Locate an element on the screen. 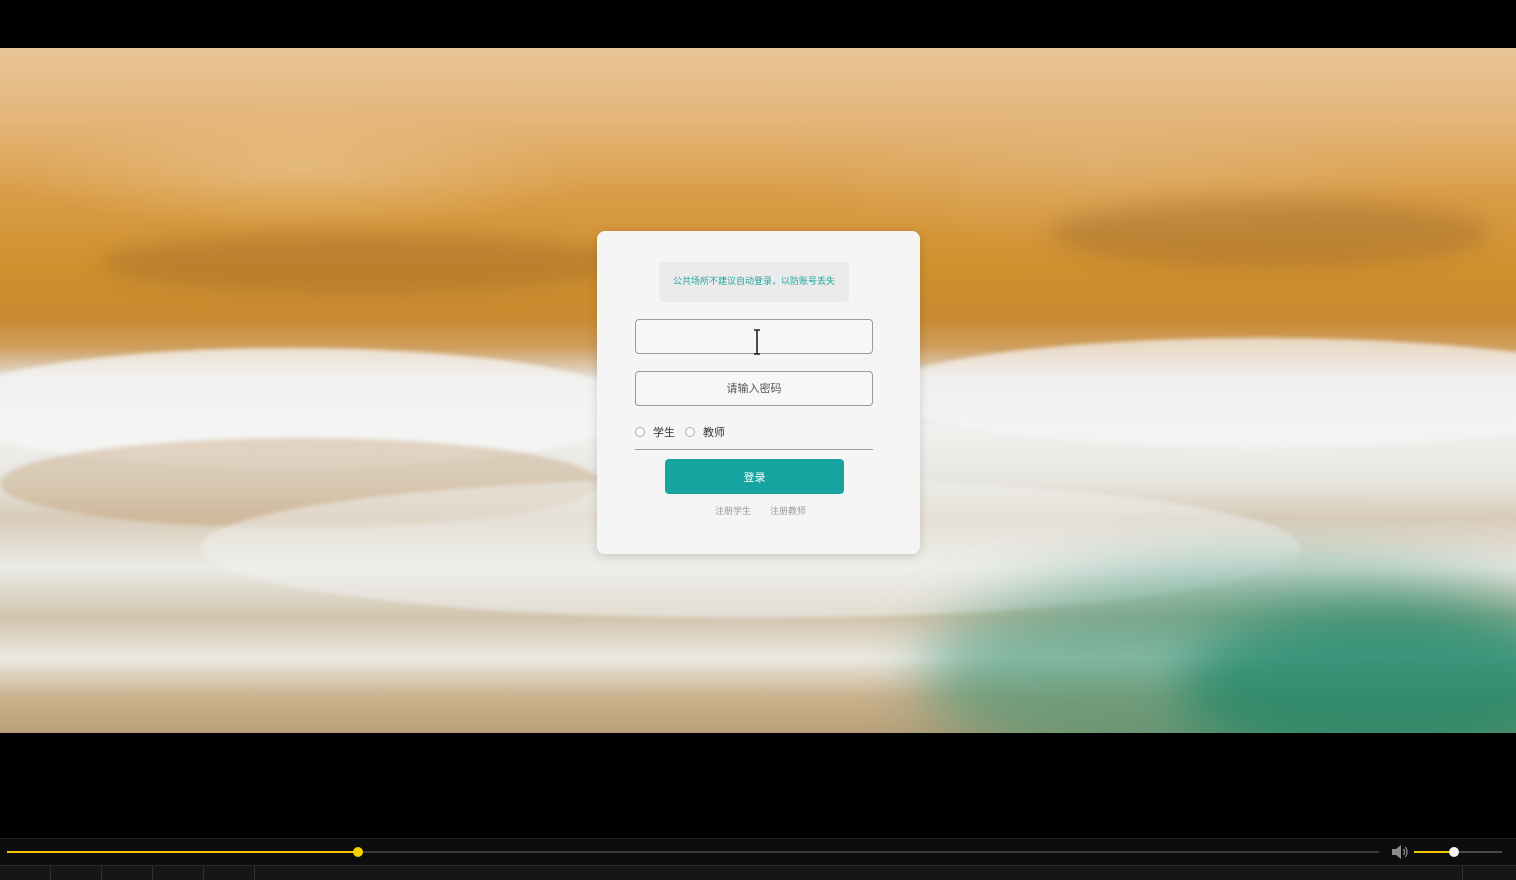  volume-fill is located at coordinates (1434, 852).